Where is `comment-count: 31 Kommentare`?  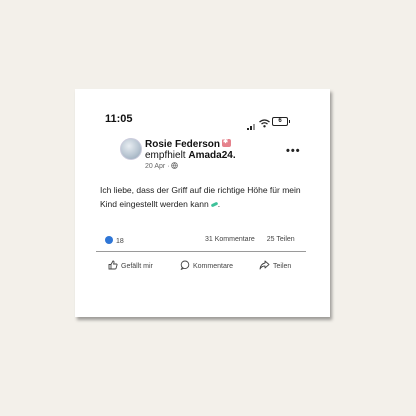 comment-count: 31 Kommentare is located at coordinates (230, 239).